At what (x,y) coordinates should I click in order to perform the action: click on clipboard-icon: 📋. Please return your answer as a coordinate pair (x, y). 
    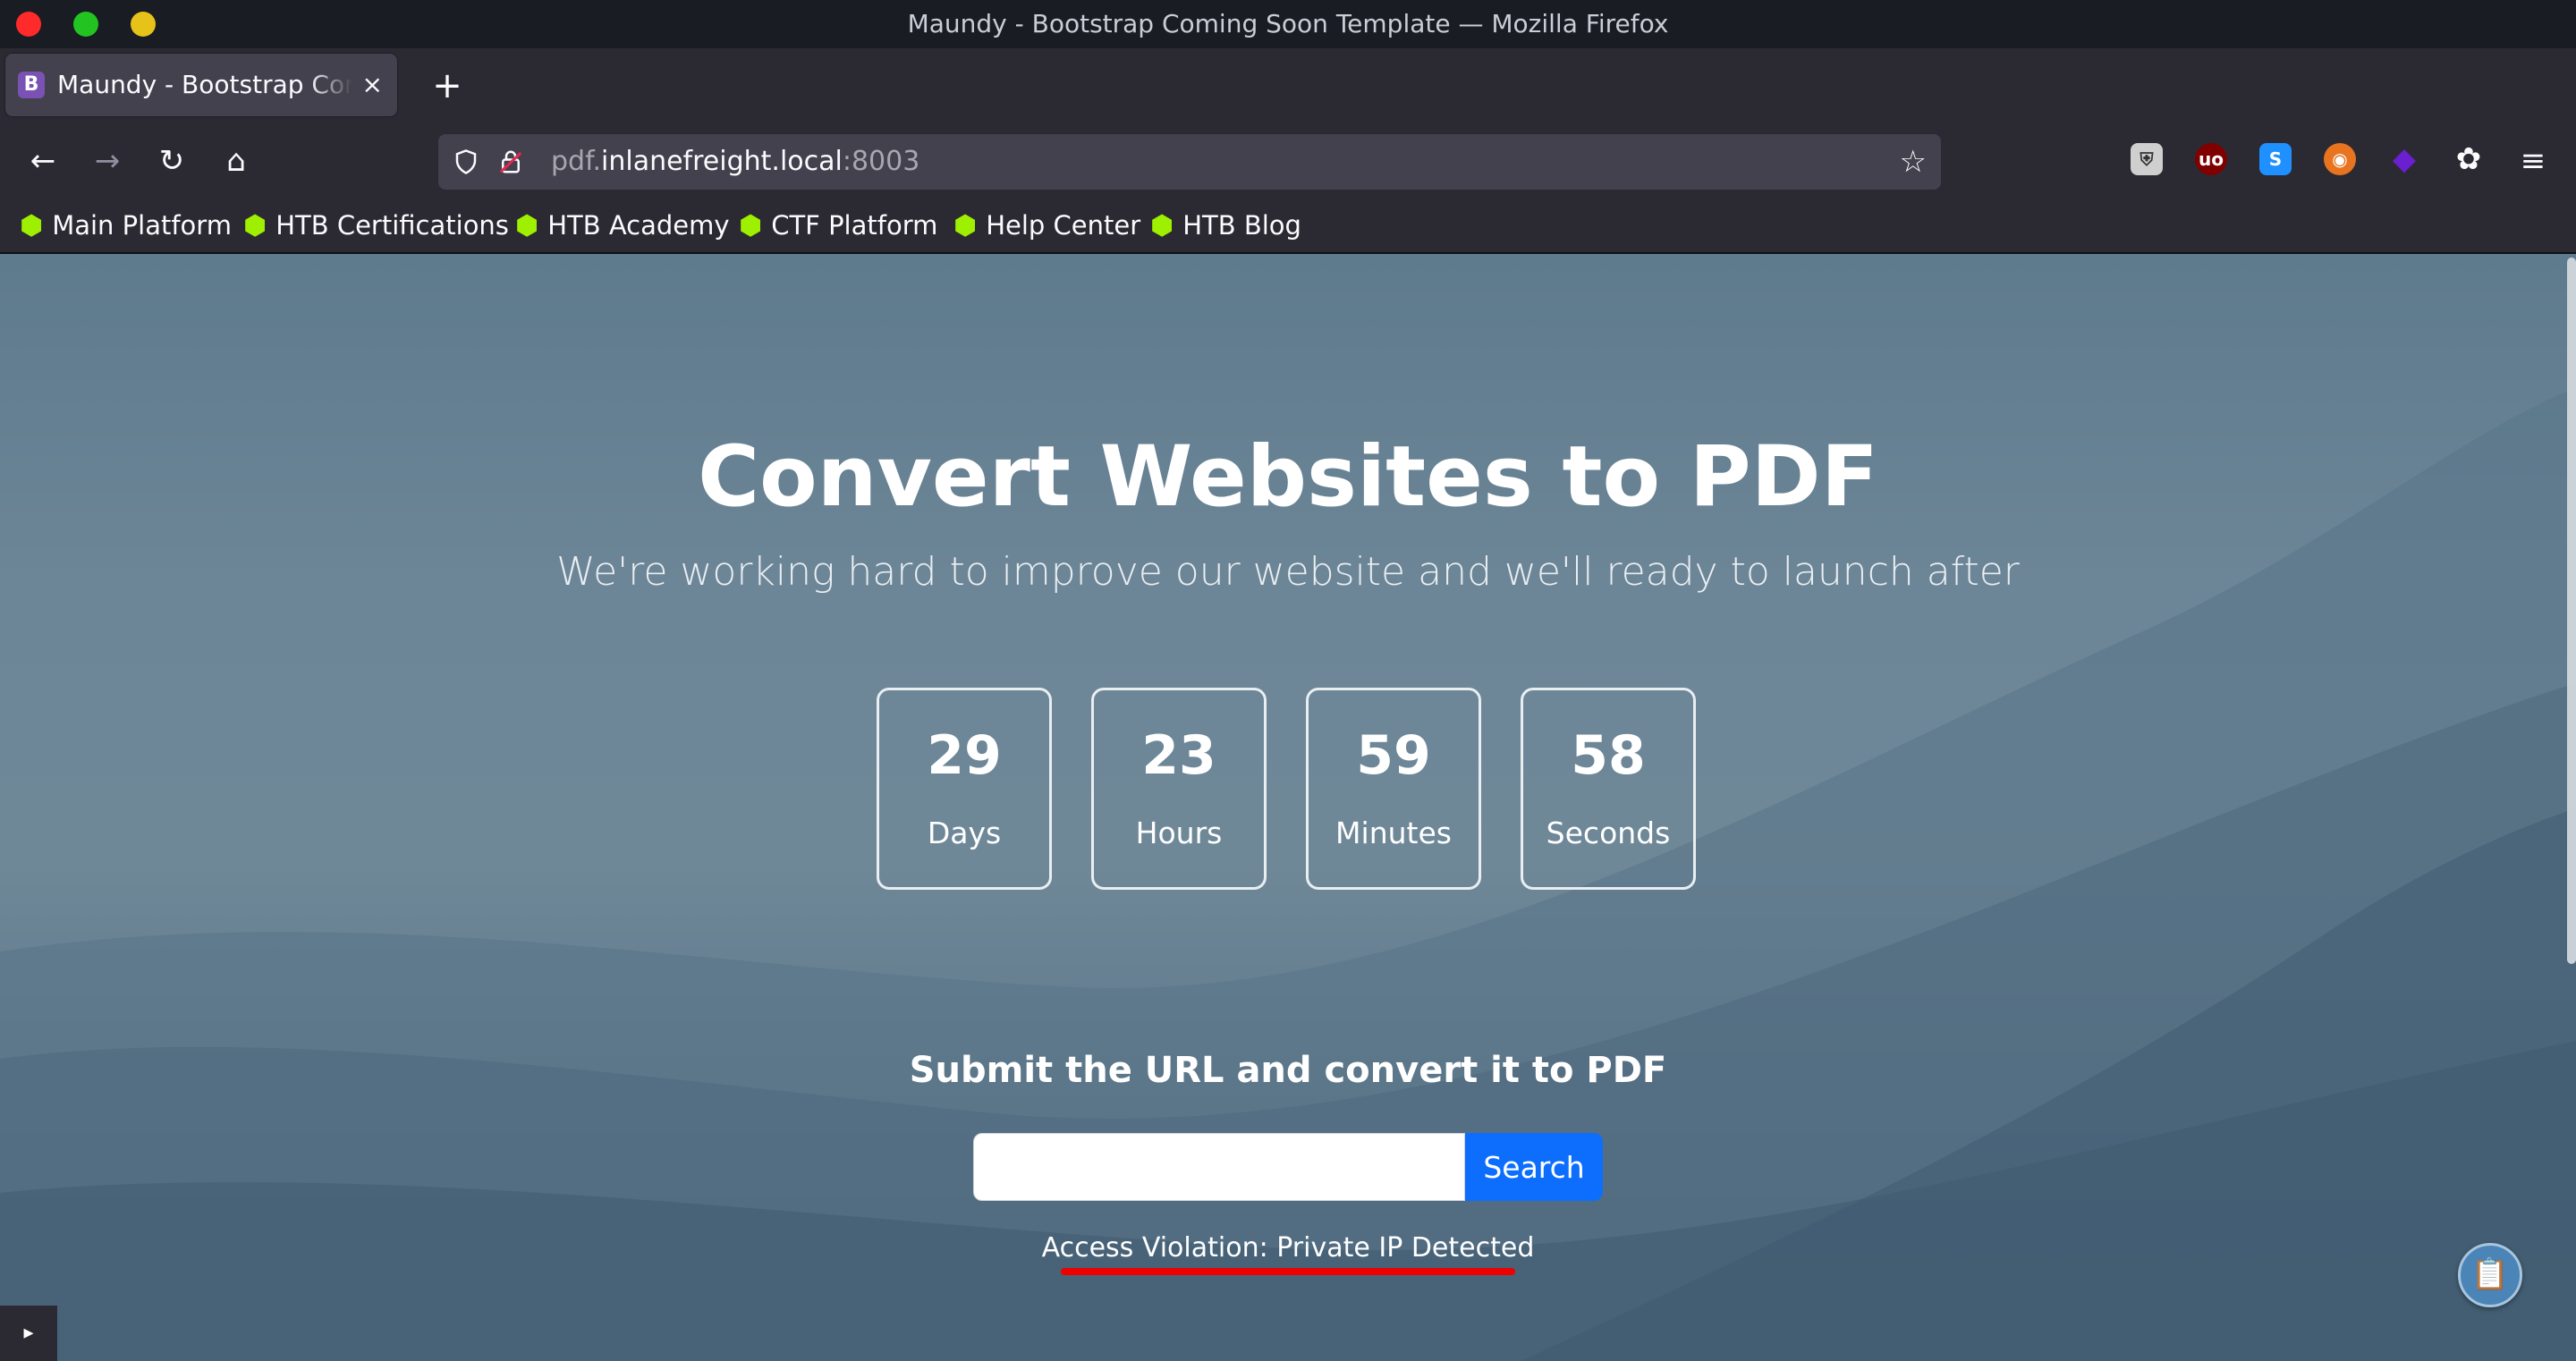
    Looking at the image, I should click on (2490, 1275).